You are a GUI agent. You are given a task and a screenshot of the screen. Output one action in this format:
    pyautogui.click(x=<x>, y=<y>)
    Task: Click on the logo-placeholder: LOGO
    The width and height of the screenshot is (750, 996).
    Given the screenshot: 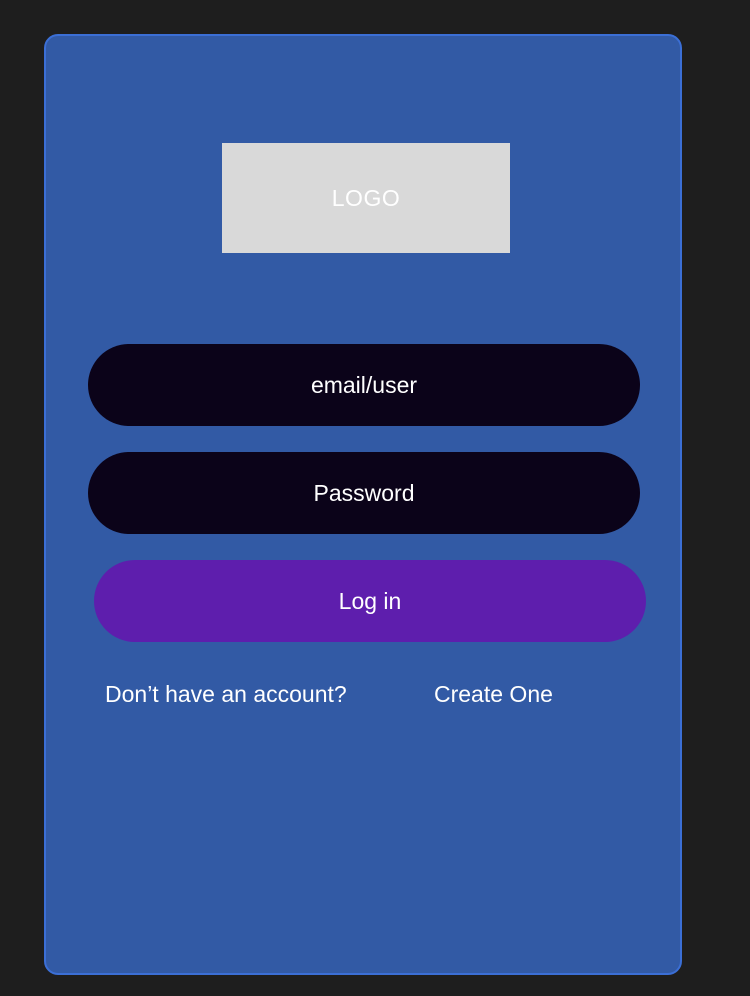 What is the action you would take?
    pyautogui.click(x=366, y=198)
    